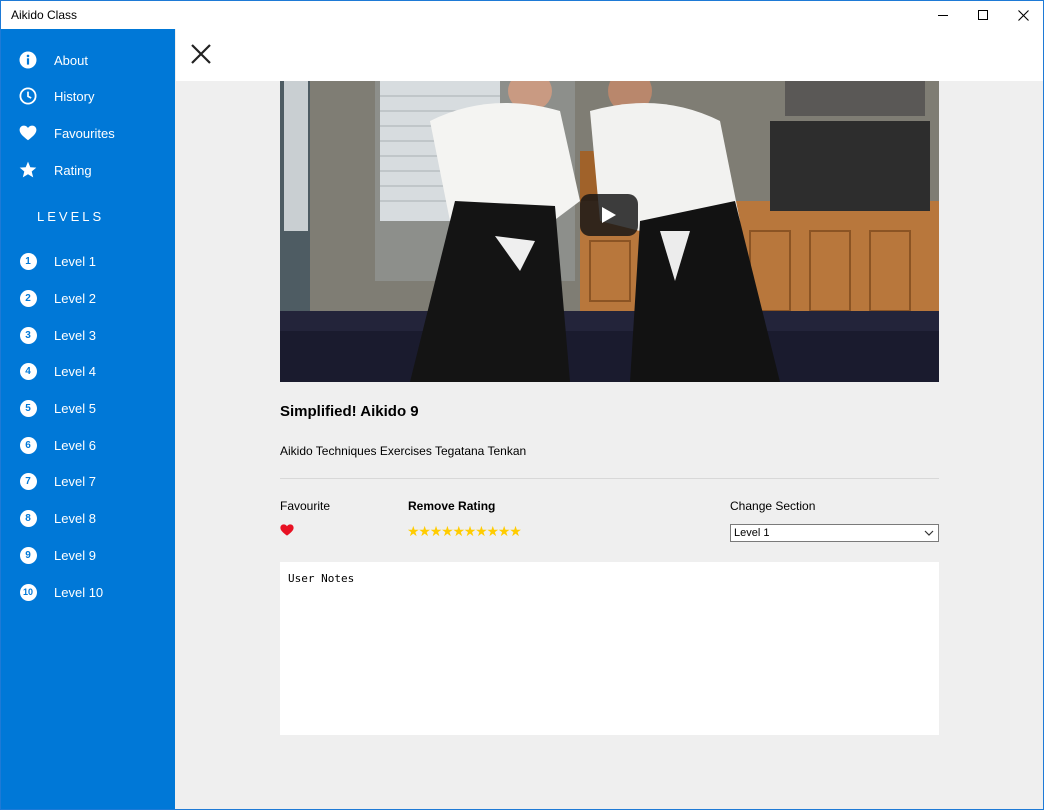 This screenshot has width=1044, height=810. I want to click on level-number: 3, so click(28, 335).